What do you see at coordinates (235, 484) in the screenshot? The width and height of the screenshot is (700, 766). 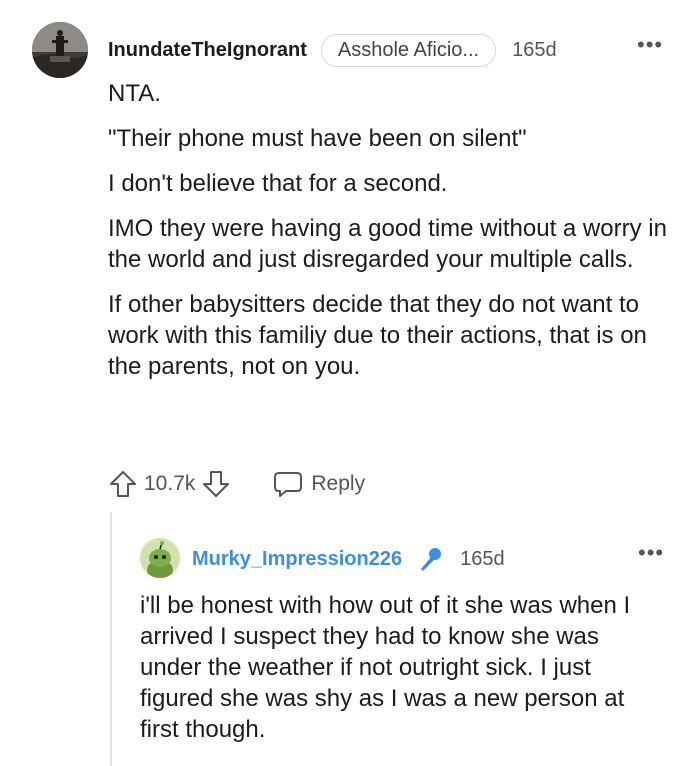 I see `comment-actions: 10.7k Reply` at bounding box center [235, 484].